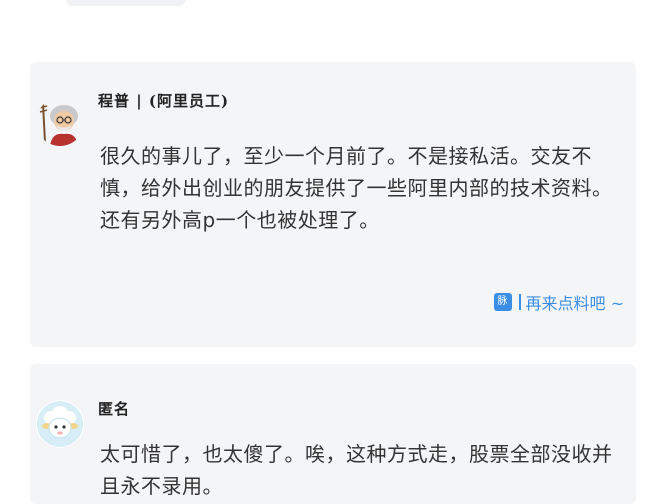  Describe the element at coordinates (126, 3) in the screenshot. I see `previous-card-remnant` at that location.